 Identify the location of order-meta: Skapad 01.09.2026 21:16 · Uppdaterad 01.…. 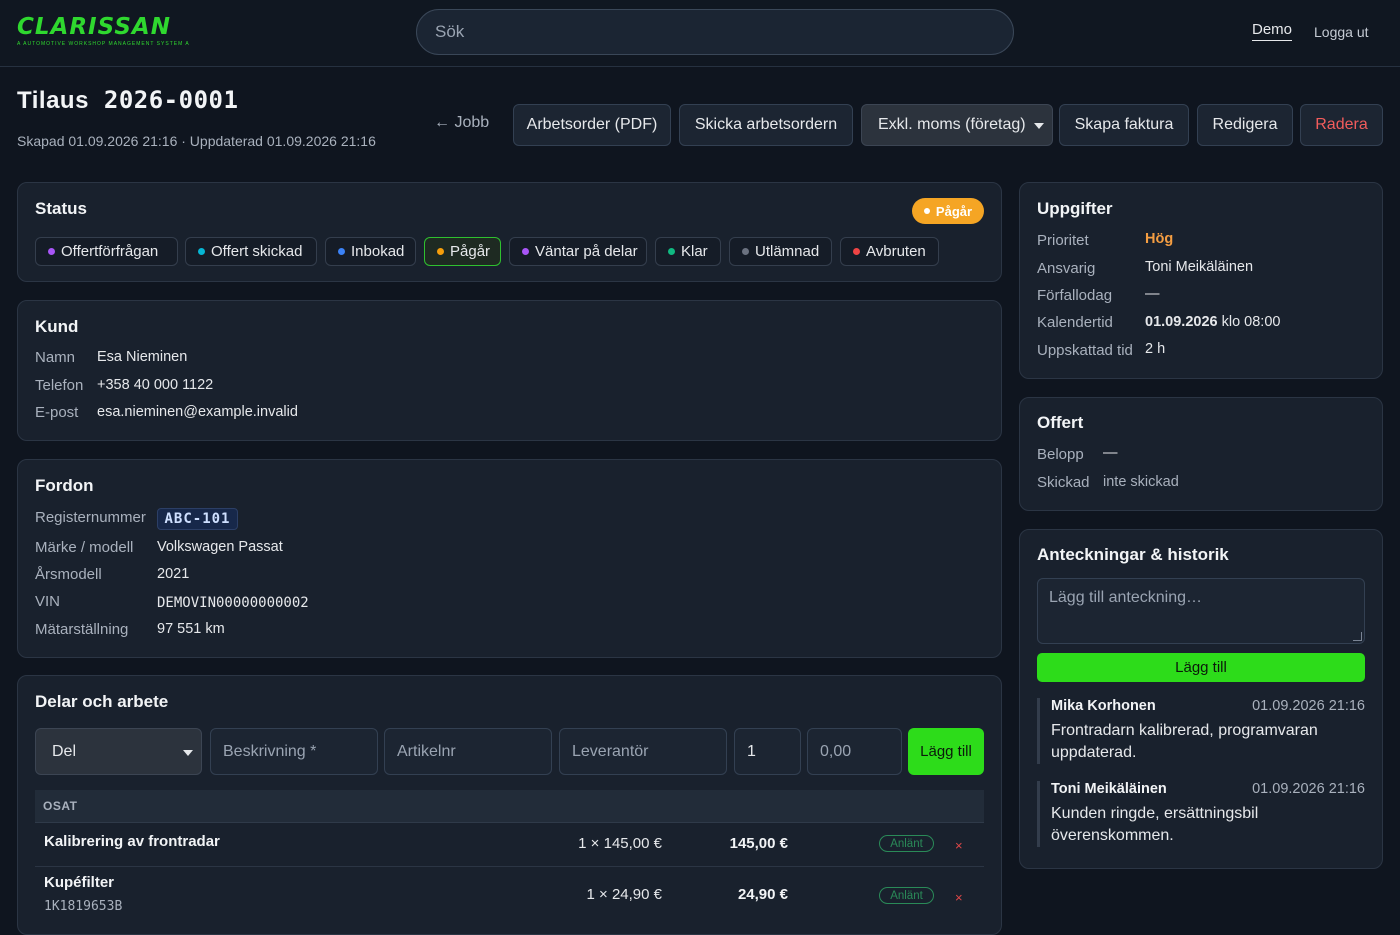
(196, 141).